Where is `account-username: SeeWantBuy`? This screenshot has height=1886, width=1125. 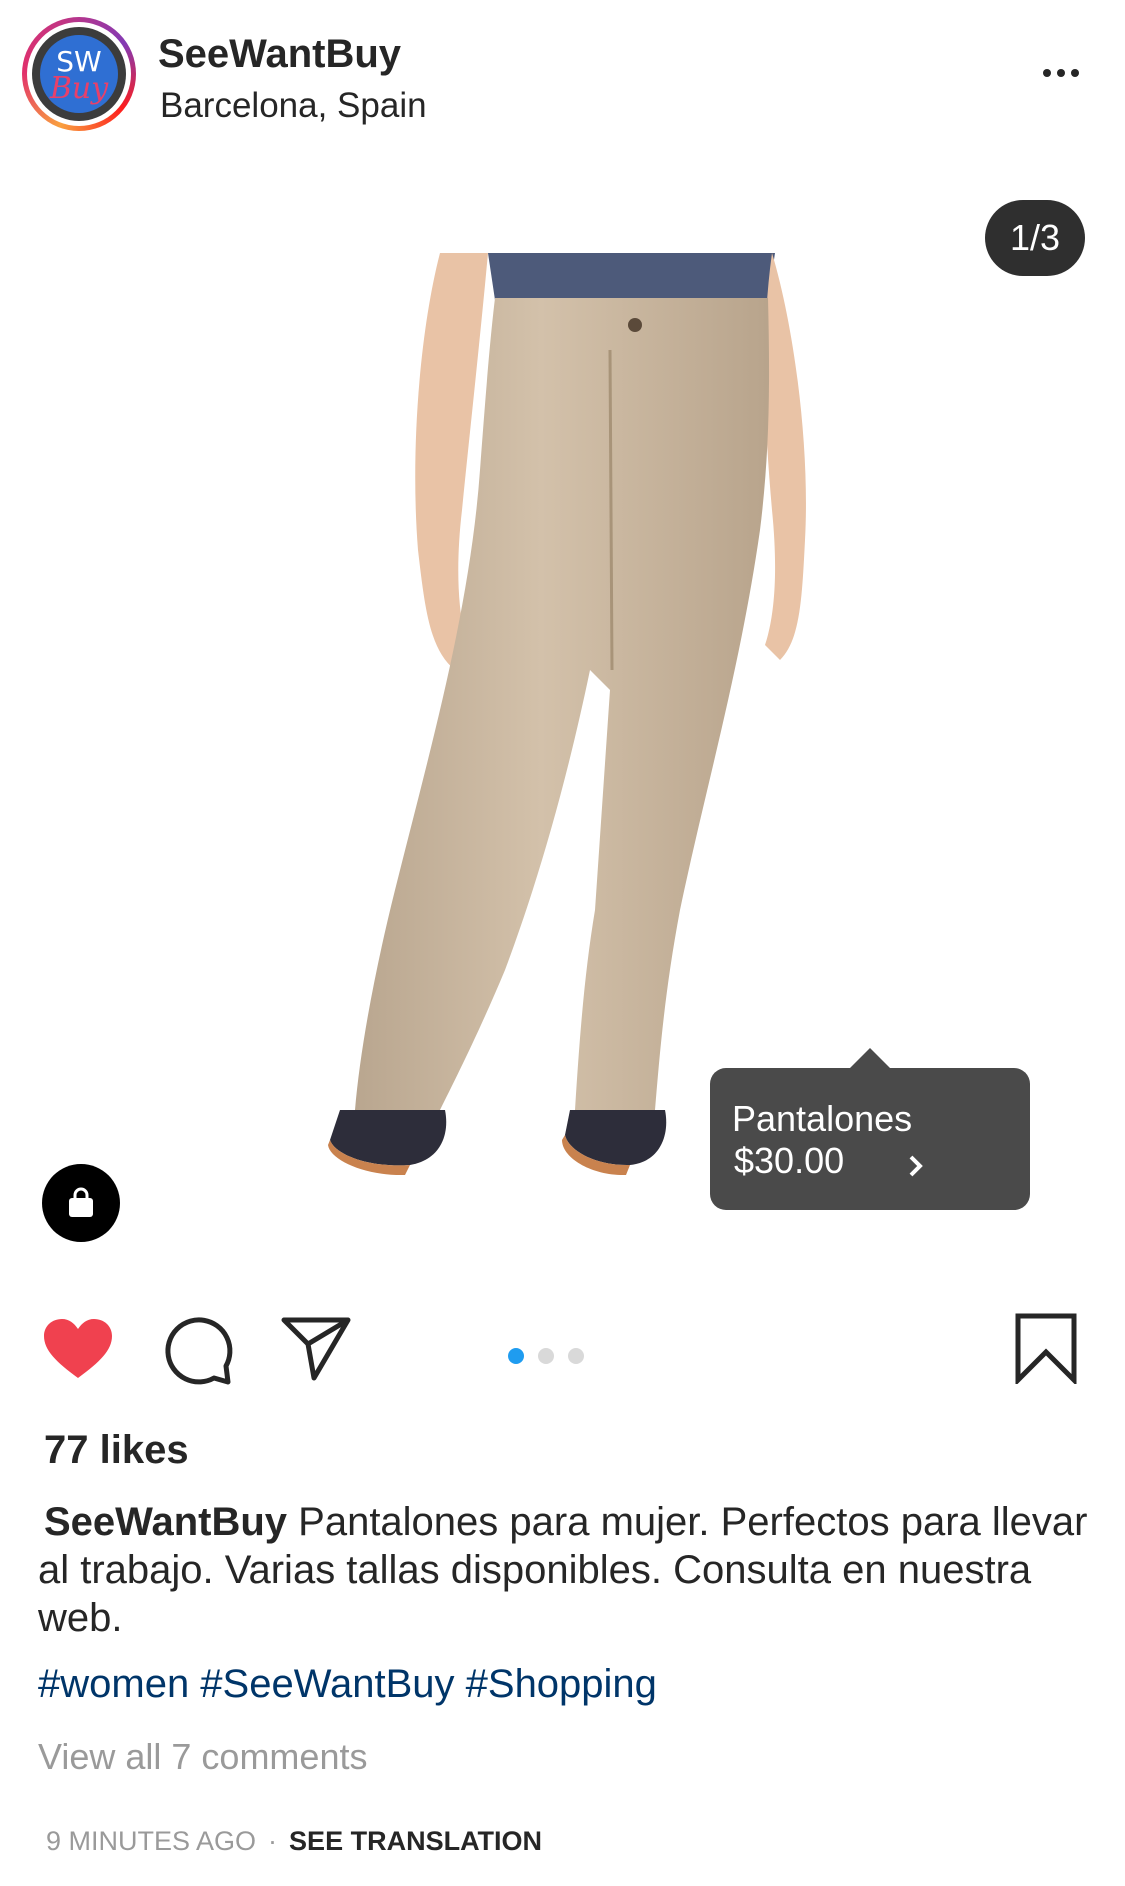
account-username: SeeWantBuy is located at coordinates (279, 54).